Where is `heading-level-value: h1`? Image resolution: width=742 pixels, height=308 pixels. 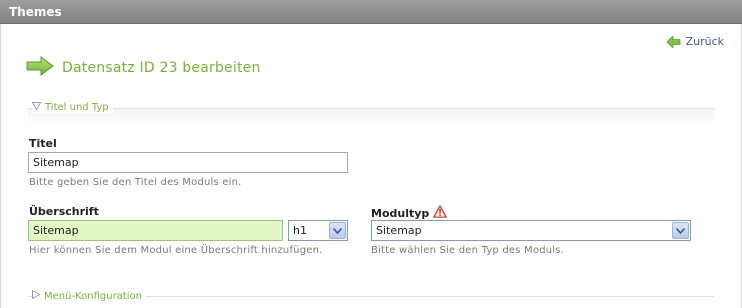
heading-level-value: h1 is located at coordinates (300, 230).